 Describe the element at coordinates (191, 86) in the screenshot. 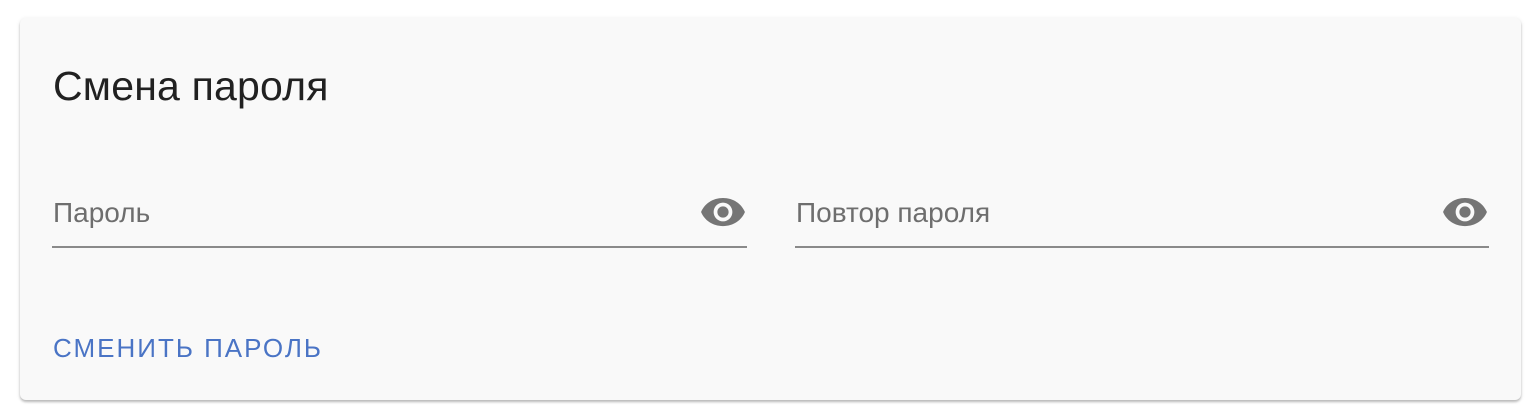

I see `card-title: Смена пароля` at that location.